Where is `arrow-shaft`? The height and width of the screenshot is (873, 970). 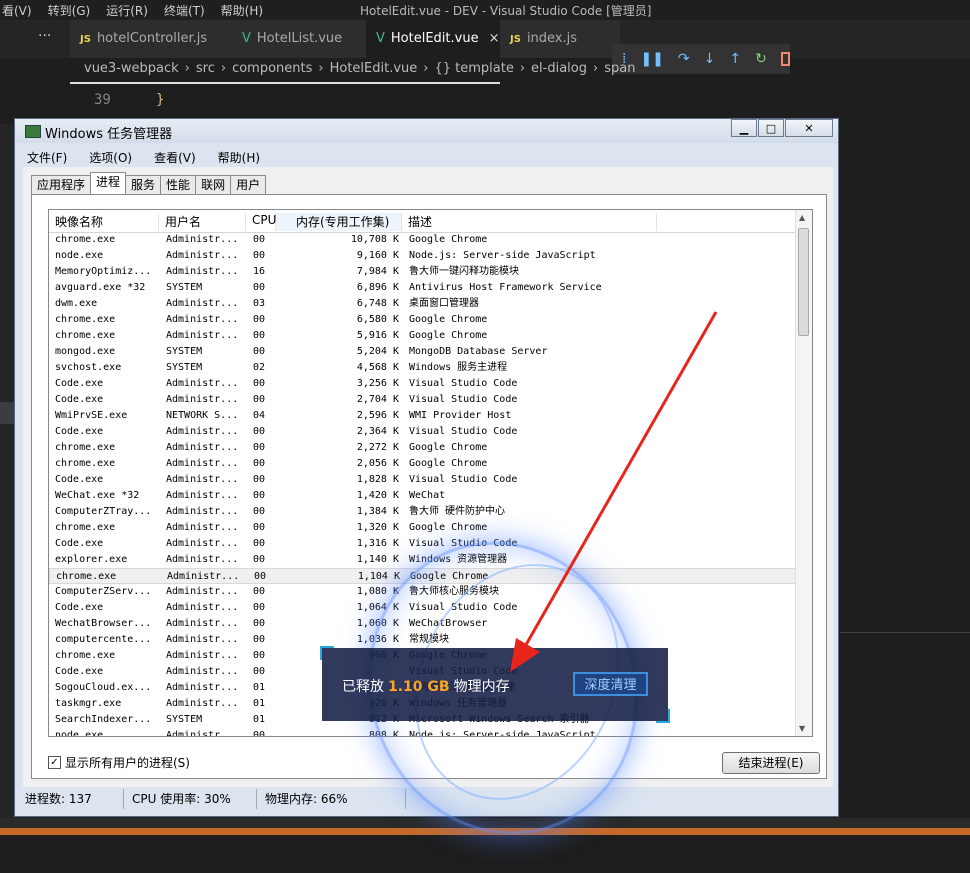
arrow-shaft is located at coordinates (619, 481).